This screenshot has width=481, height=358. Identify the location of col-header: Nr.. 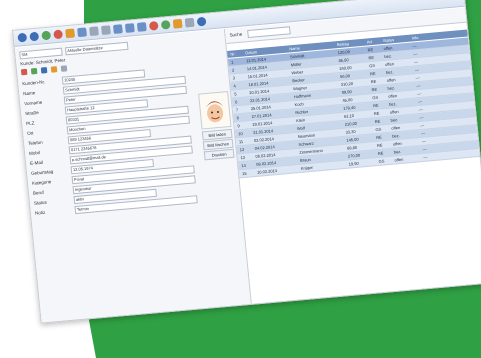
(233, 53).